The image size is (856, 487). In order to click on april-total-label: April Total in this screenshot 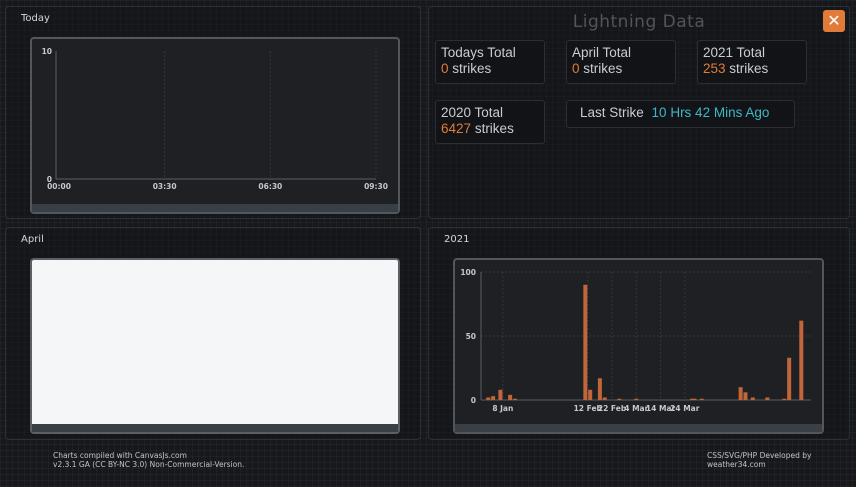, I will do `click(602, 52)`.